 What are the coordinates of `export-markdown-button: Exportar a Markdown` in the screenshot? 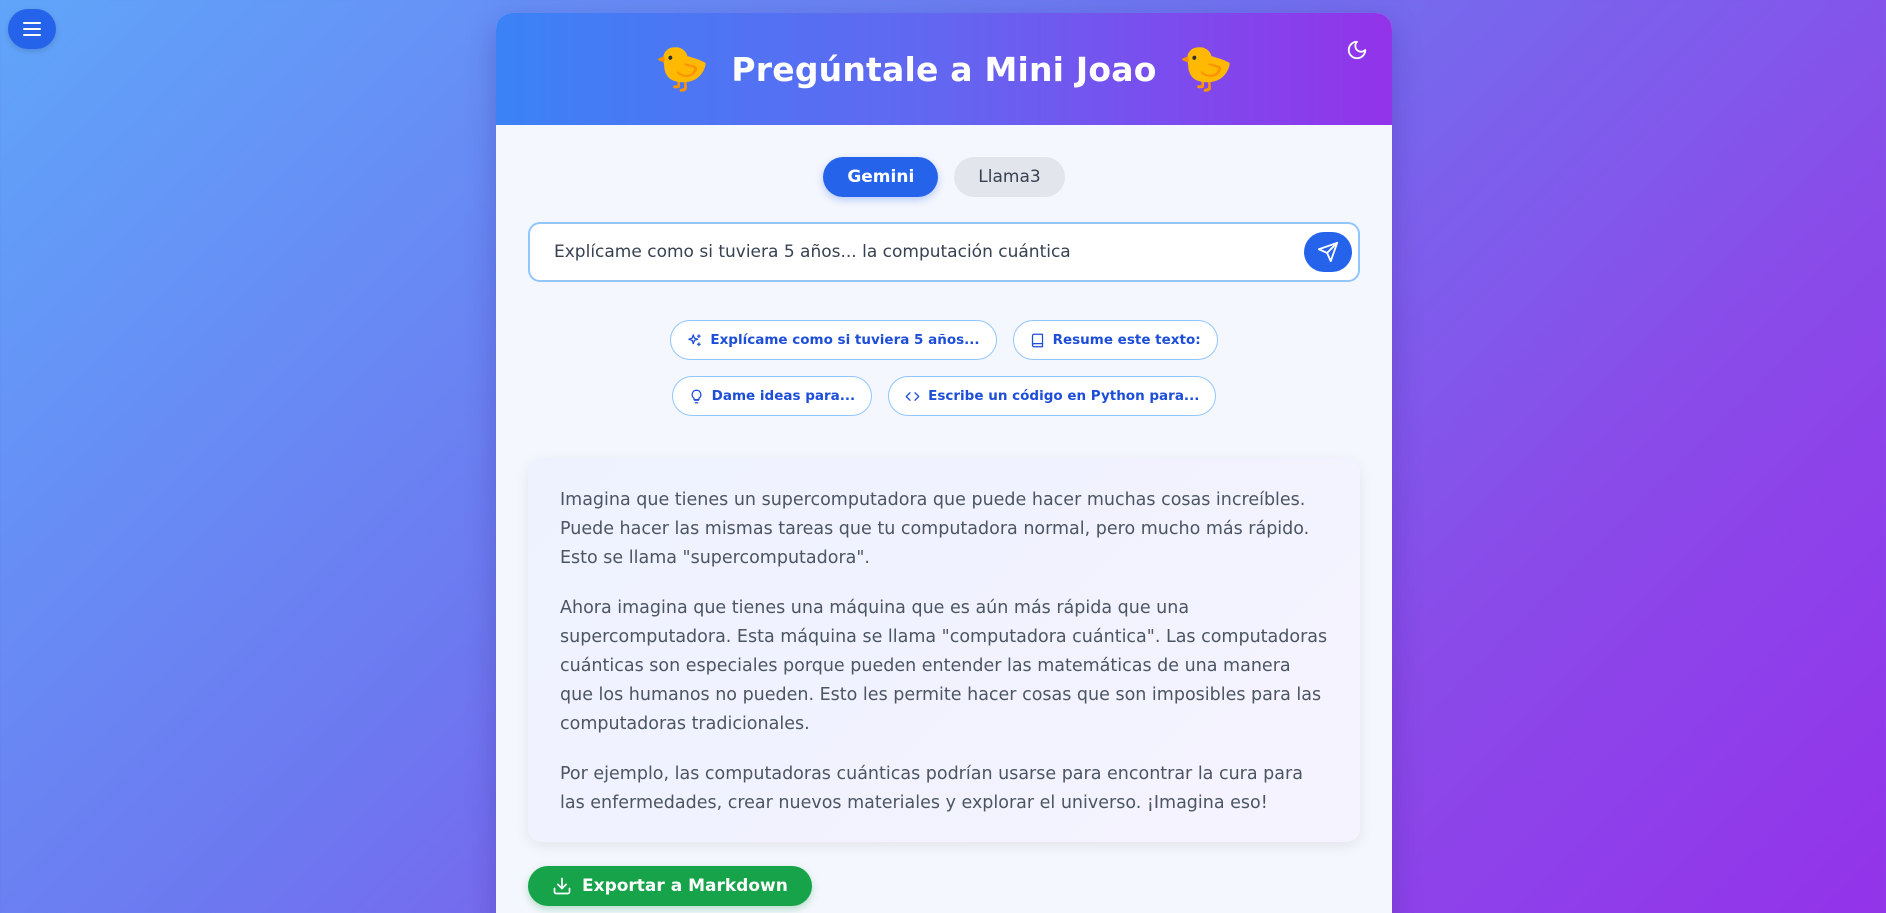 It's located at (670, 886).